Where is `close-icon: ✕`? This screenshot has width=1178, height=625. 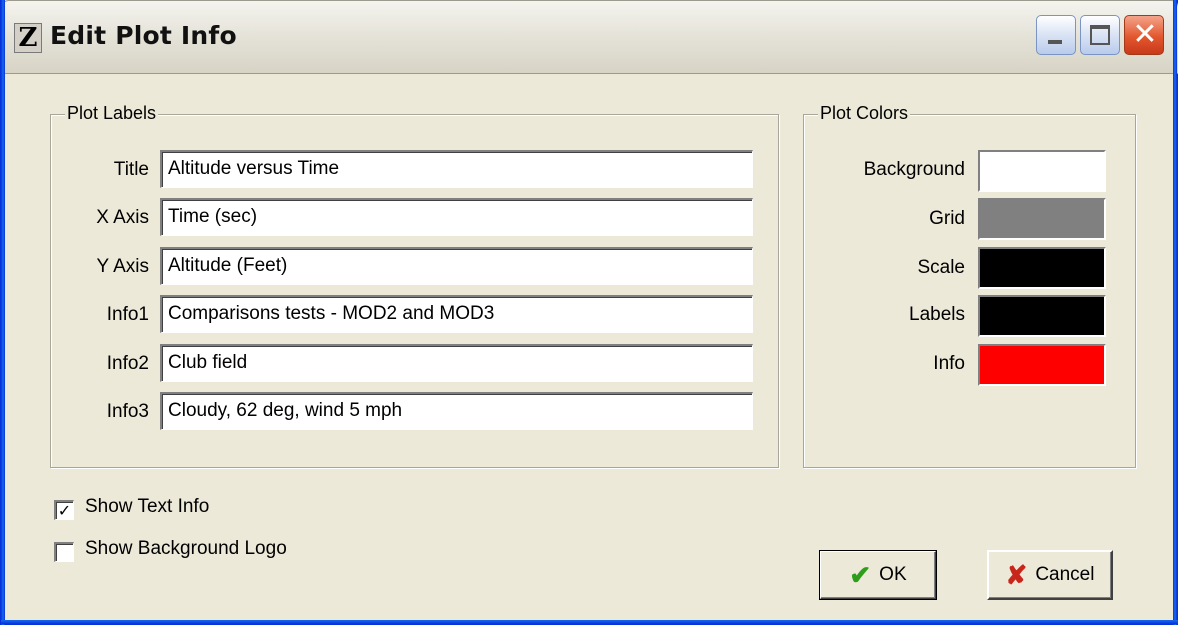
close-icon: ✕ is located at coordinates (1145, 34).